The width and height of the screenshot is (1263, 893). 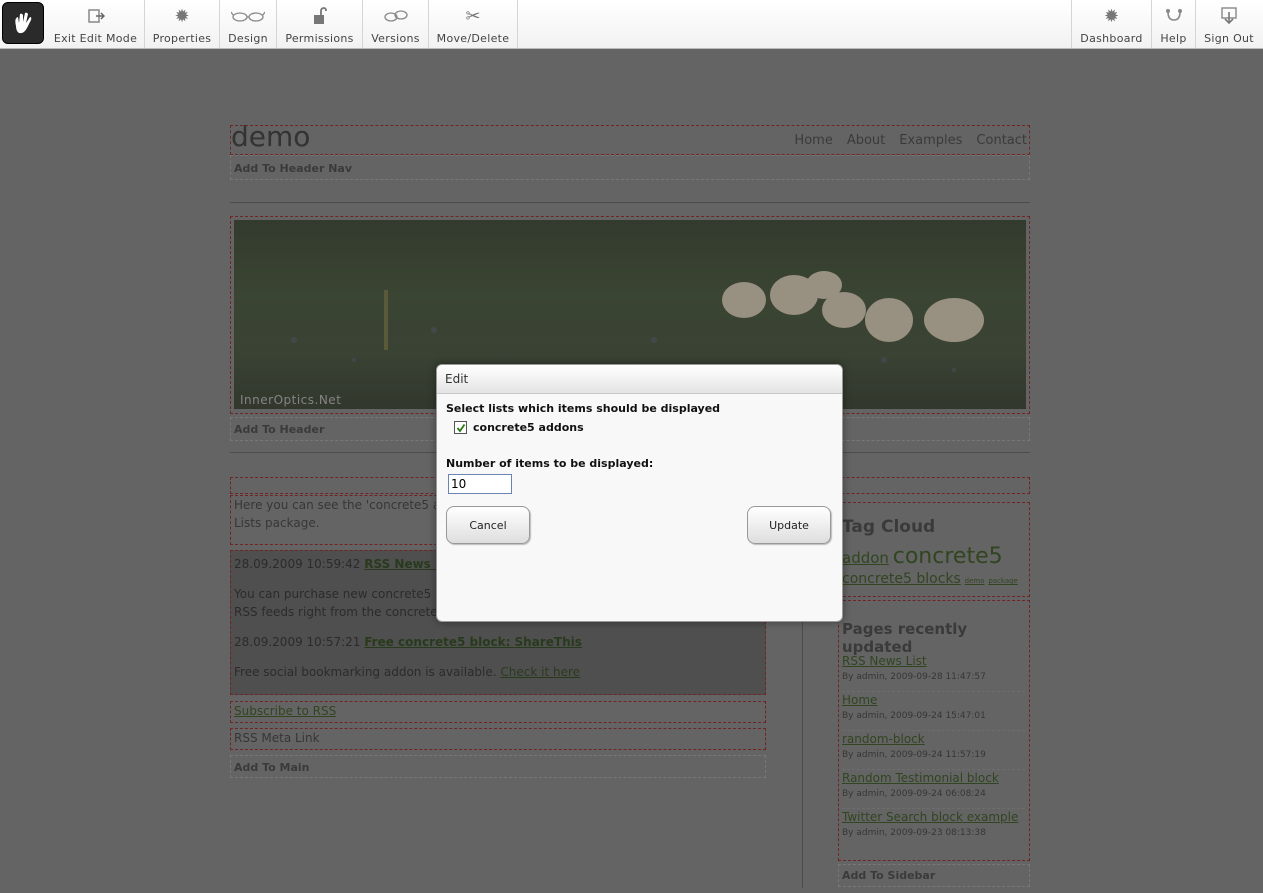 I want to click on exit-edit-mode-label: Exit Edit Mode, so click(x=95, y=38).